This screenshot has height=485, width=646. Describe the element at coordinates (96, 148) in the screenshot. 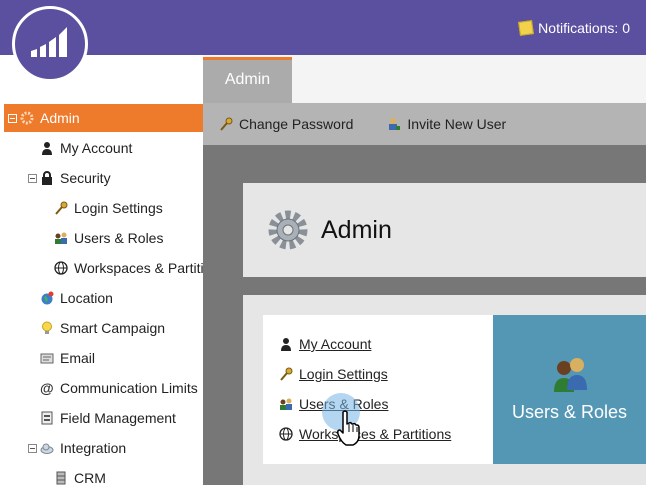

I see `sidebar-item-label: My Account` at that location.